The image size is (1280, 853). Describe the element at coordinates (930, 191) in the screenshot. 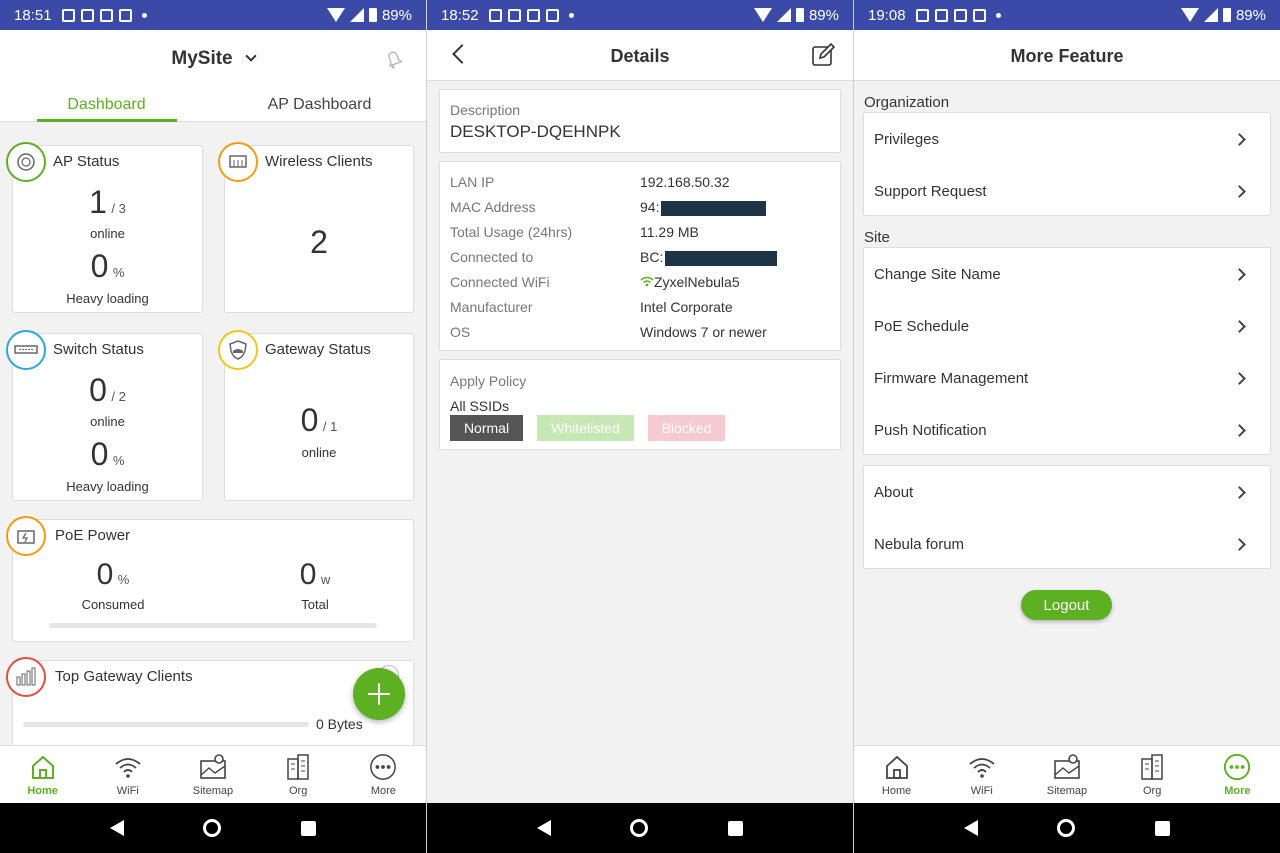

I see `menu-item-label: Support Request` at that location.